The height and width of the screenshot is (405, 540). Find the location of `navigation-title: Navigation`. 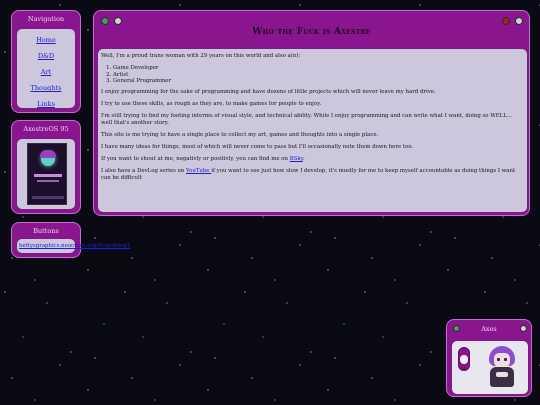

navigation-title: Navigation is located at coordinates (46, 19).